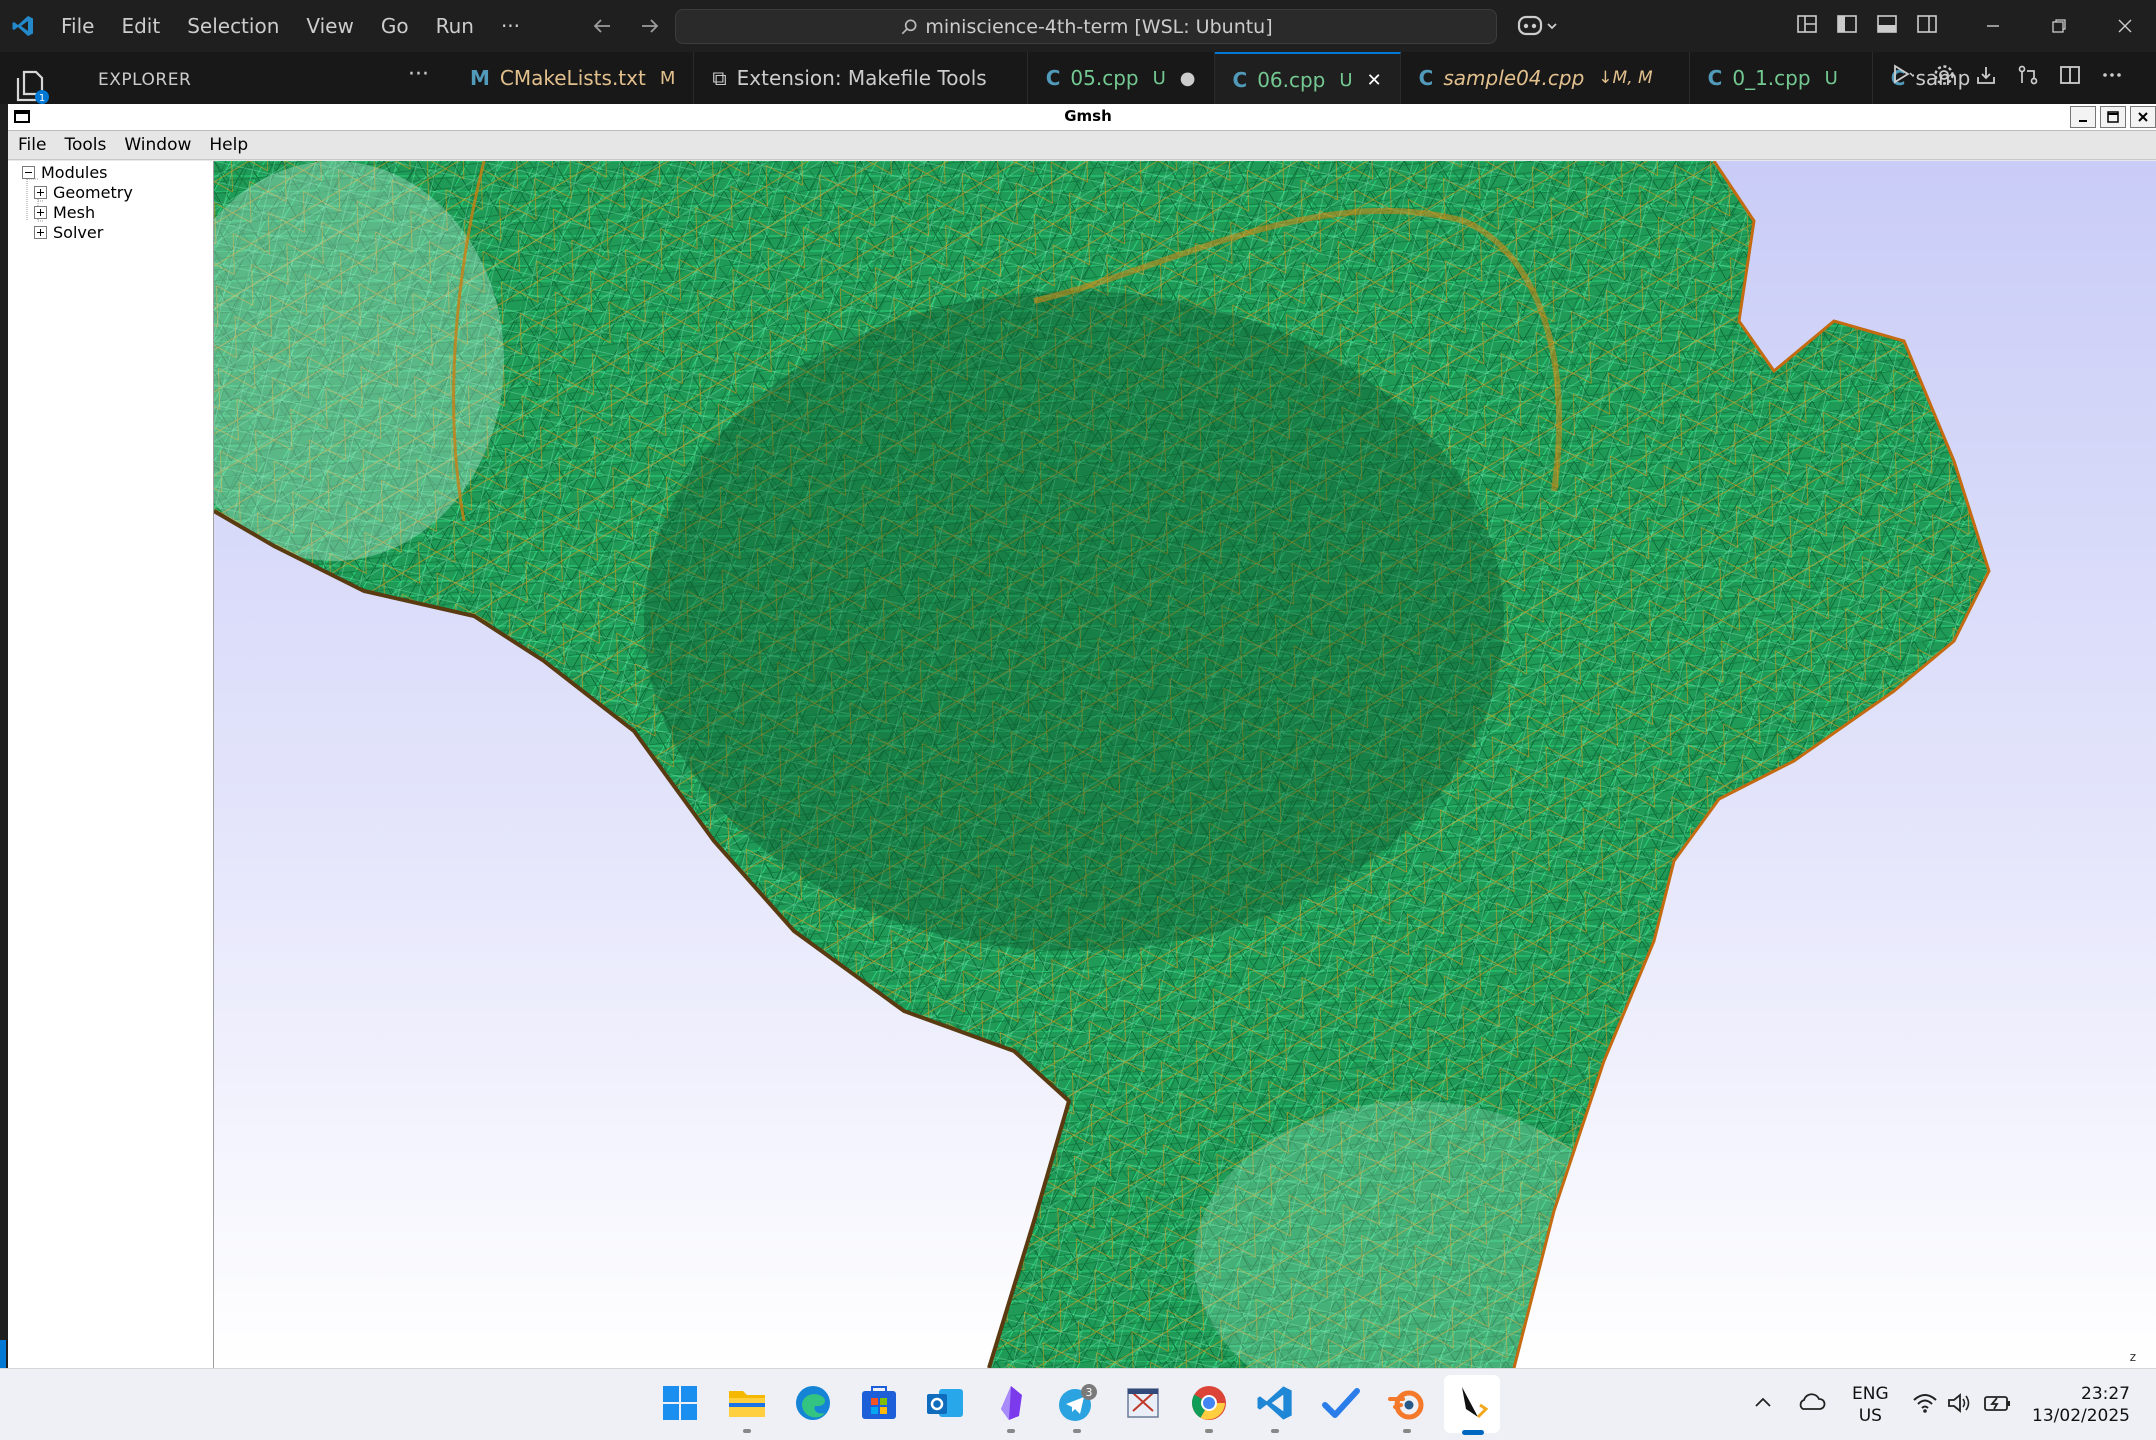  What do you see at coordinates (1847, 24) in the screenshot?
I see `toggle-primary-sidebar-icon` at bounding box center [1847, 24].